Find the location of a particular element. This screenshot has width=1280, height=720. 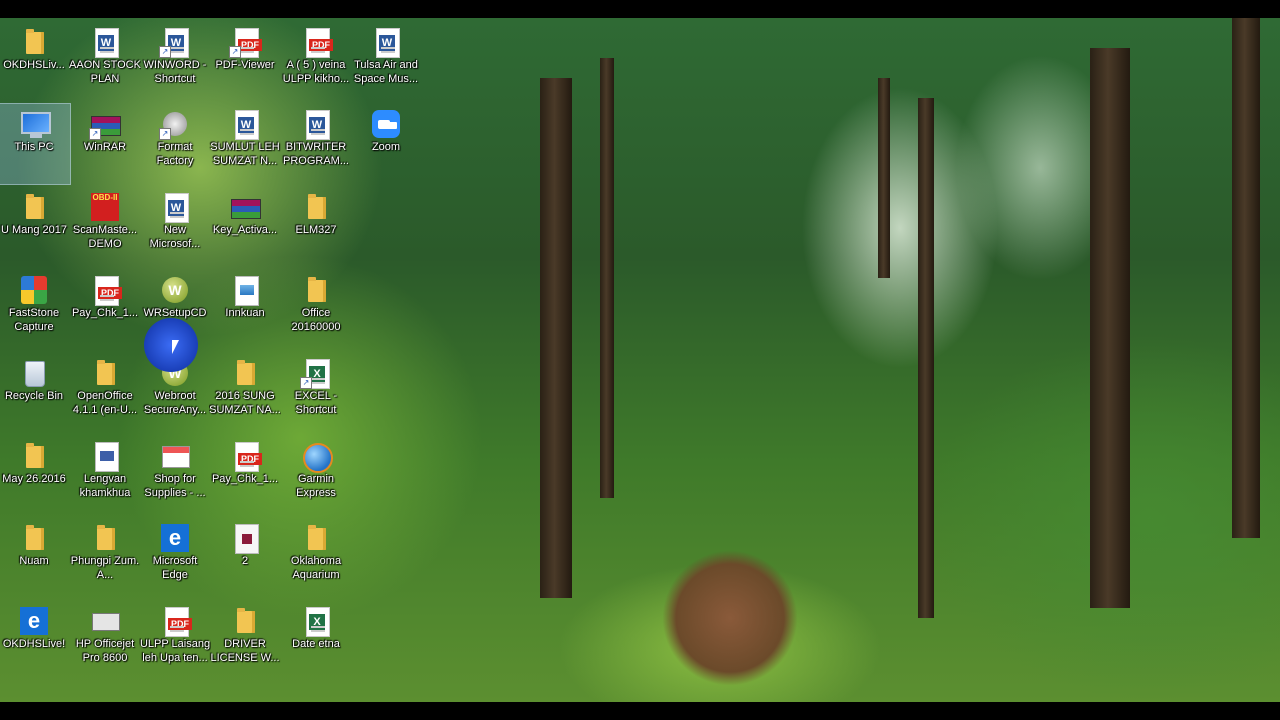

desktop-icon-u-mang-2017: U Mang 2017 is located at coordinates (35, 227).